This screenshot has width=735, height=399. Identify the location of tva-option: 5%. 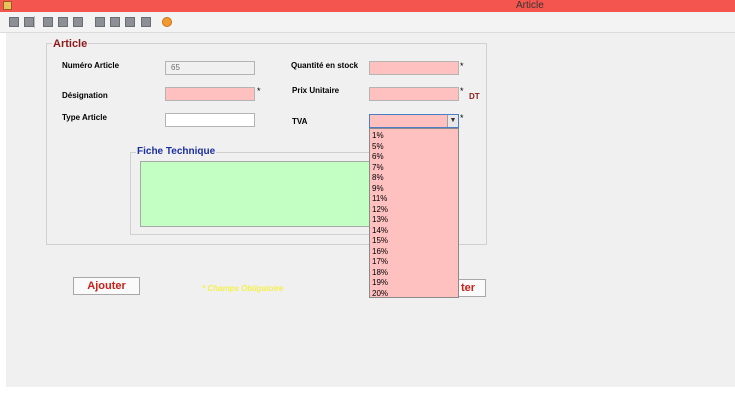
(414, 147).